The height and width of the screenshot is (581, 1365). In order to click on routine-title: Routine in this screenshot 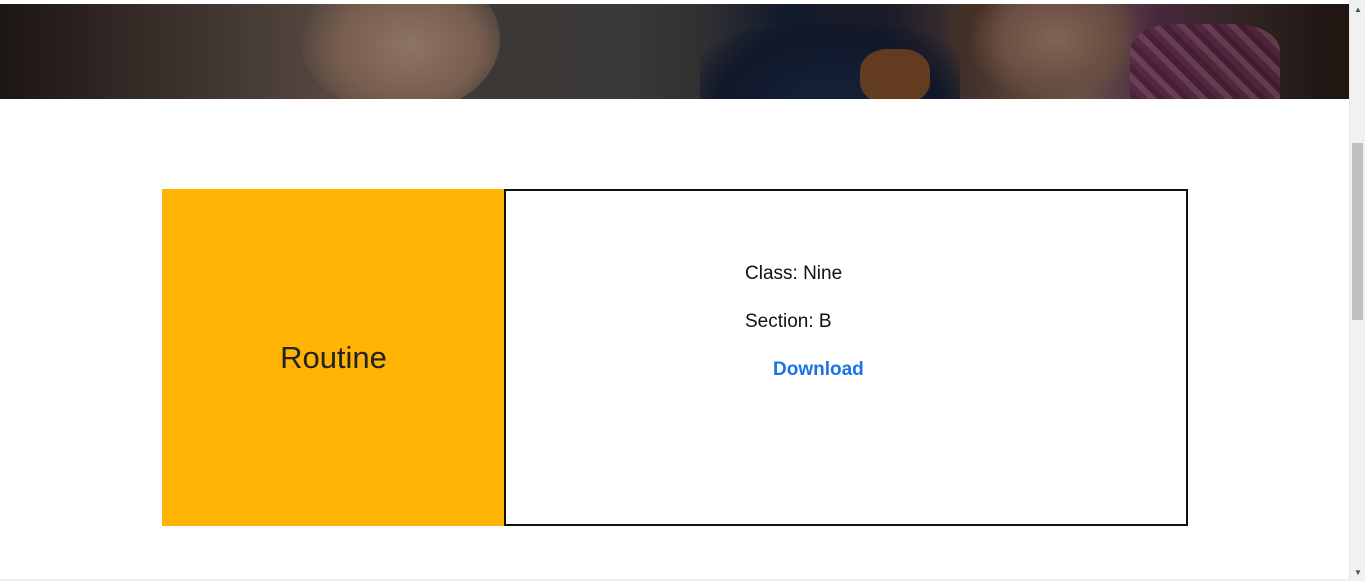, I will do `click(333, 357)`.